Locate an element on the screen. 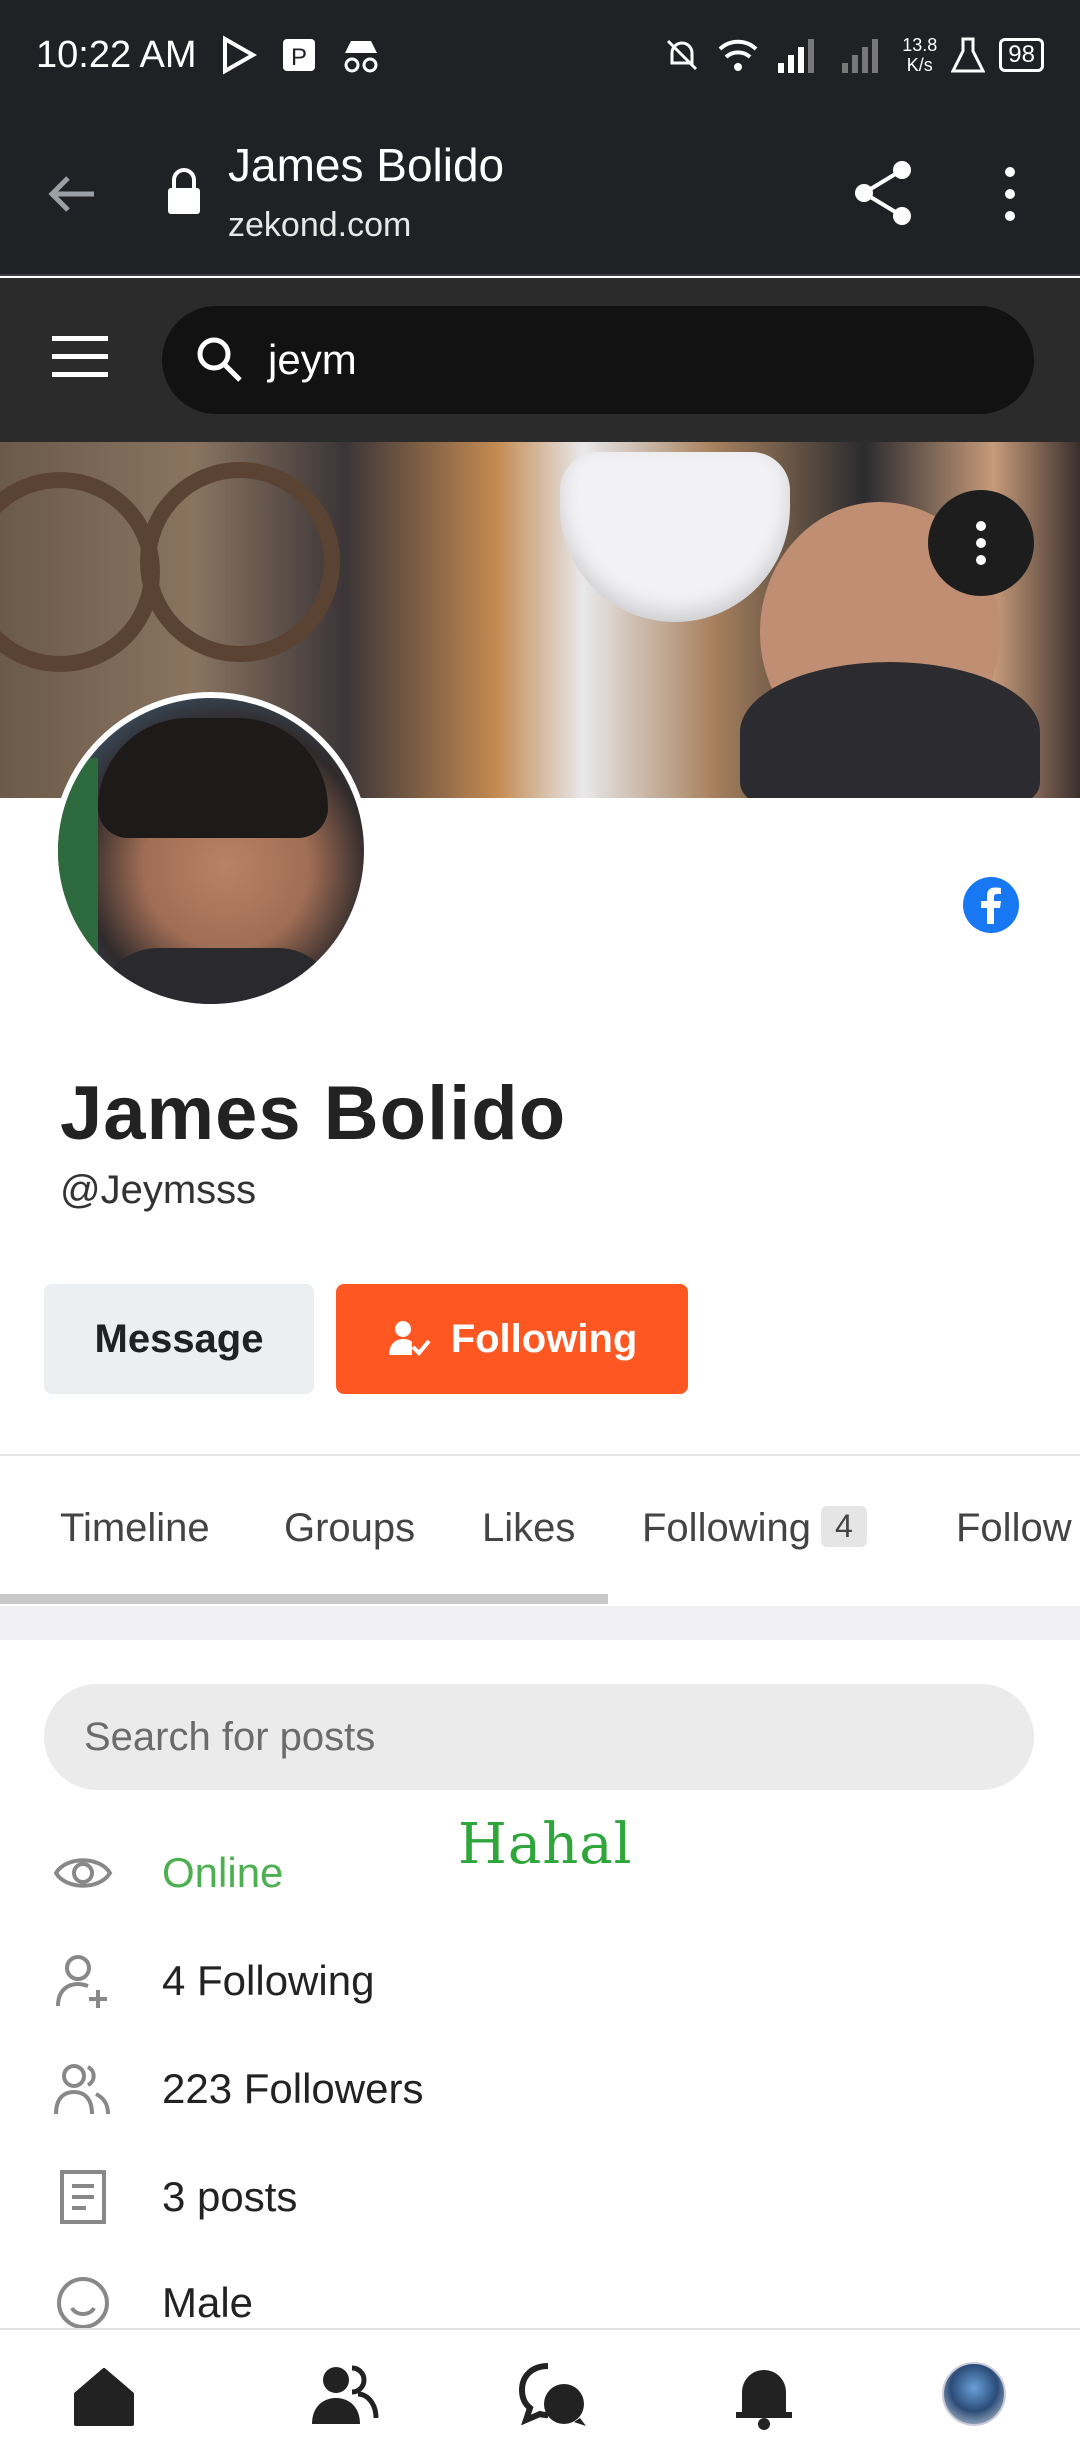  info-row-status: Online is located at coordinates (167, 1873).